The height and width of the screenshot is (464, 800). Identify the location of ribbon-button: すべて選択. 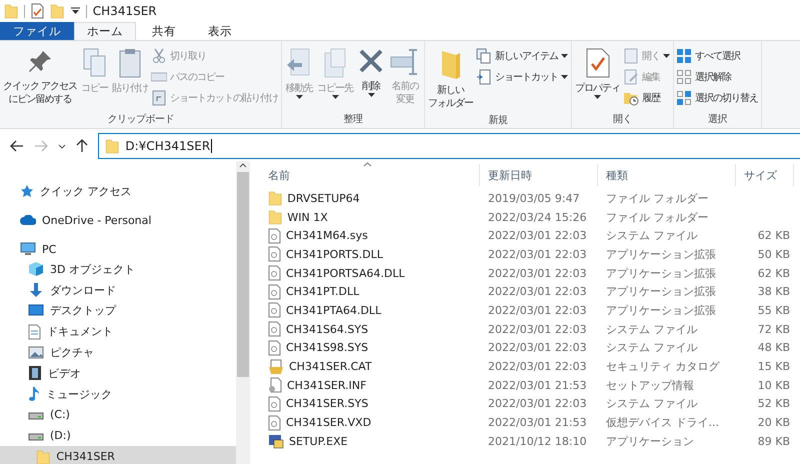
(718, 55).